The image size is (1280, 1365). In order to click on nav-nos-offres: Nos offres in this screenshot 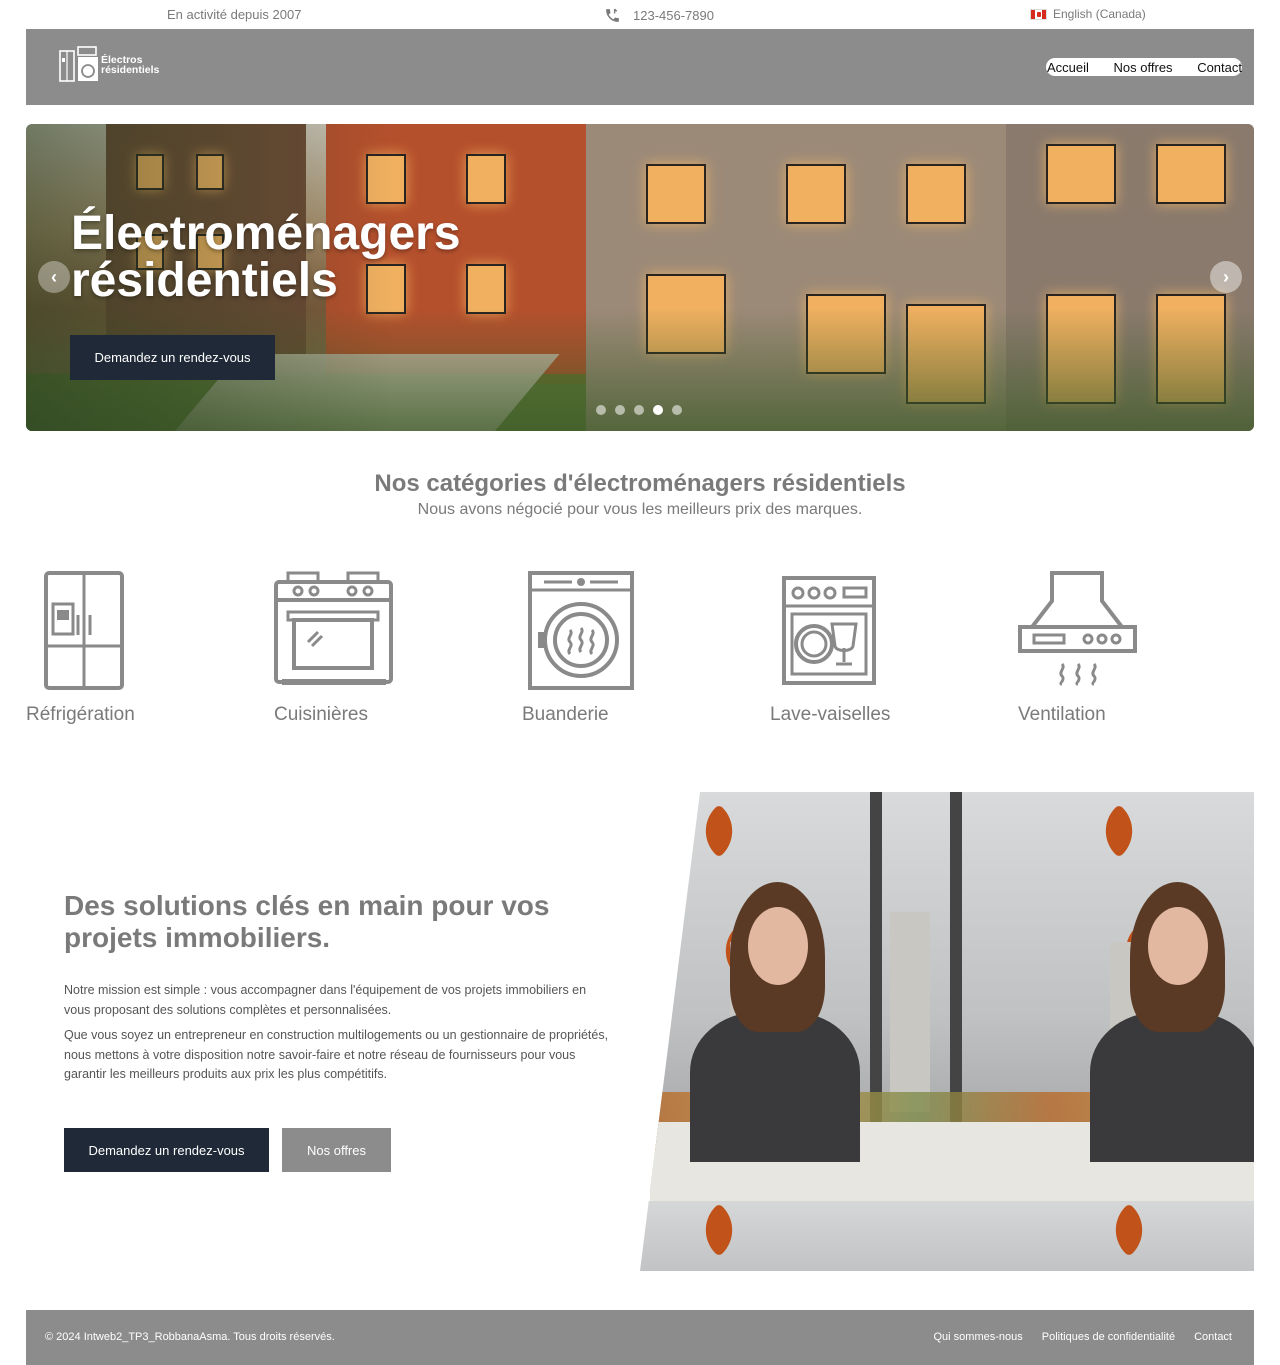, I will do `click(1143, 67)`.